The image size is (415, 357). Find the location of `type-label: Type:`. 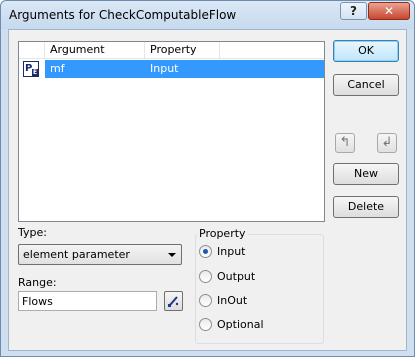

type-label: Type: is located at coordinates (32, 232).